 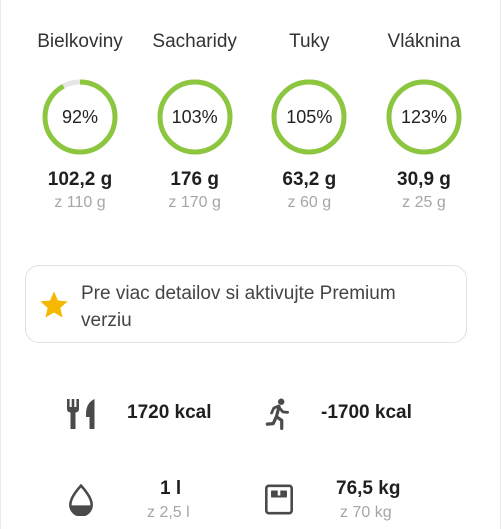 I want to click on macro-target: z 110 g, so click(x=80, y=202).